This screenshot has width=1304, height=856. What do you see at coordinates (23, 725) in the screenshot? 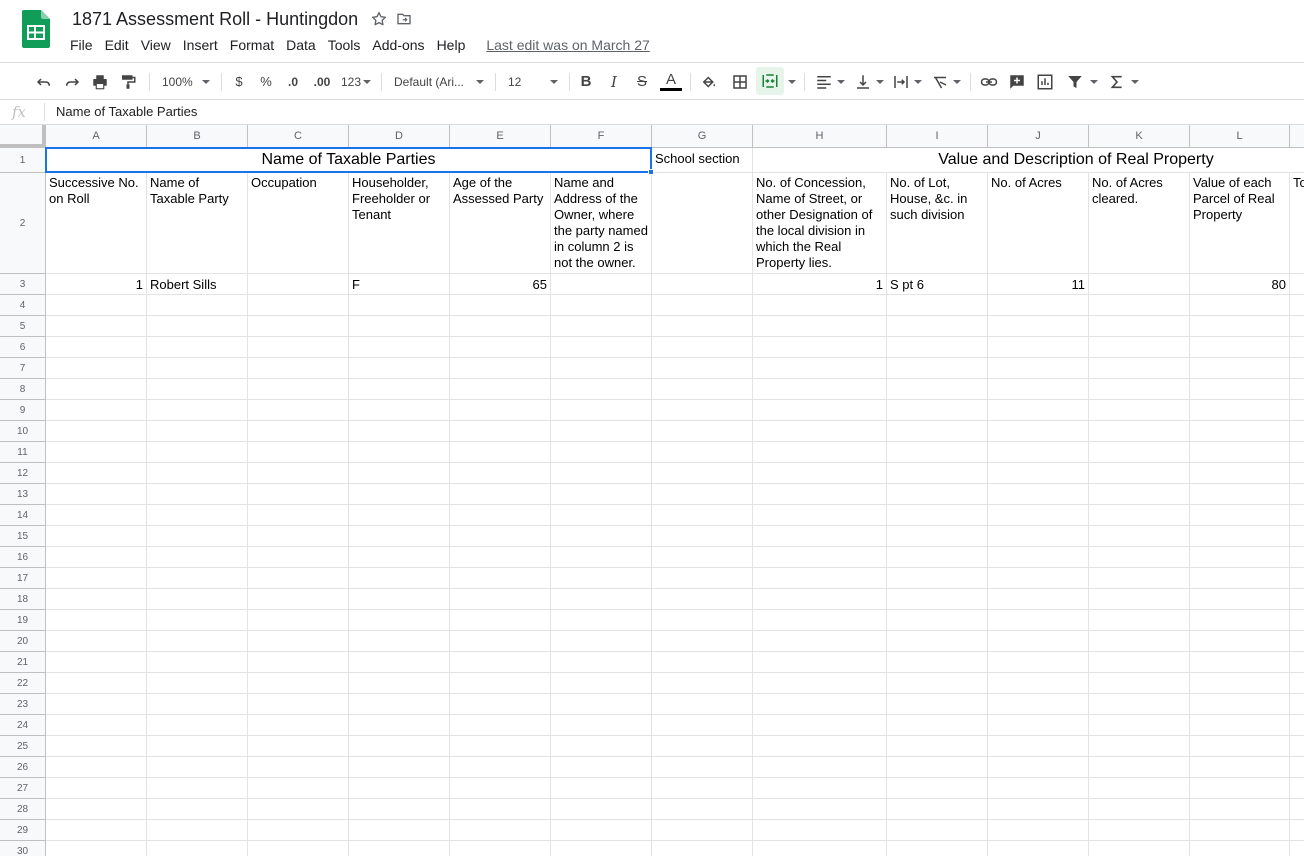
I see `row-header-24: 24` at bounding box center [23, 725].